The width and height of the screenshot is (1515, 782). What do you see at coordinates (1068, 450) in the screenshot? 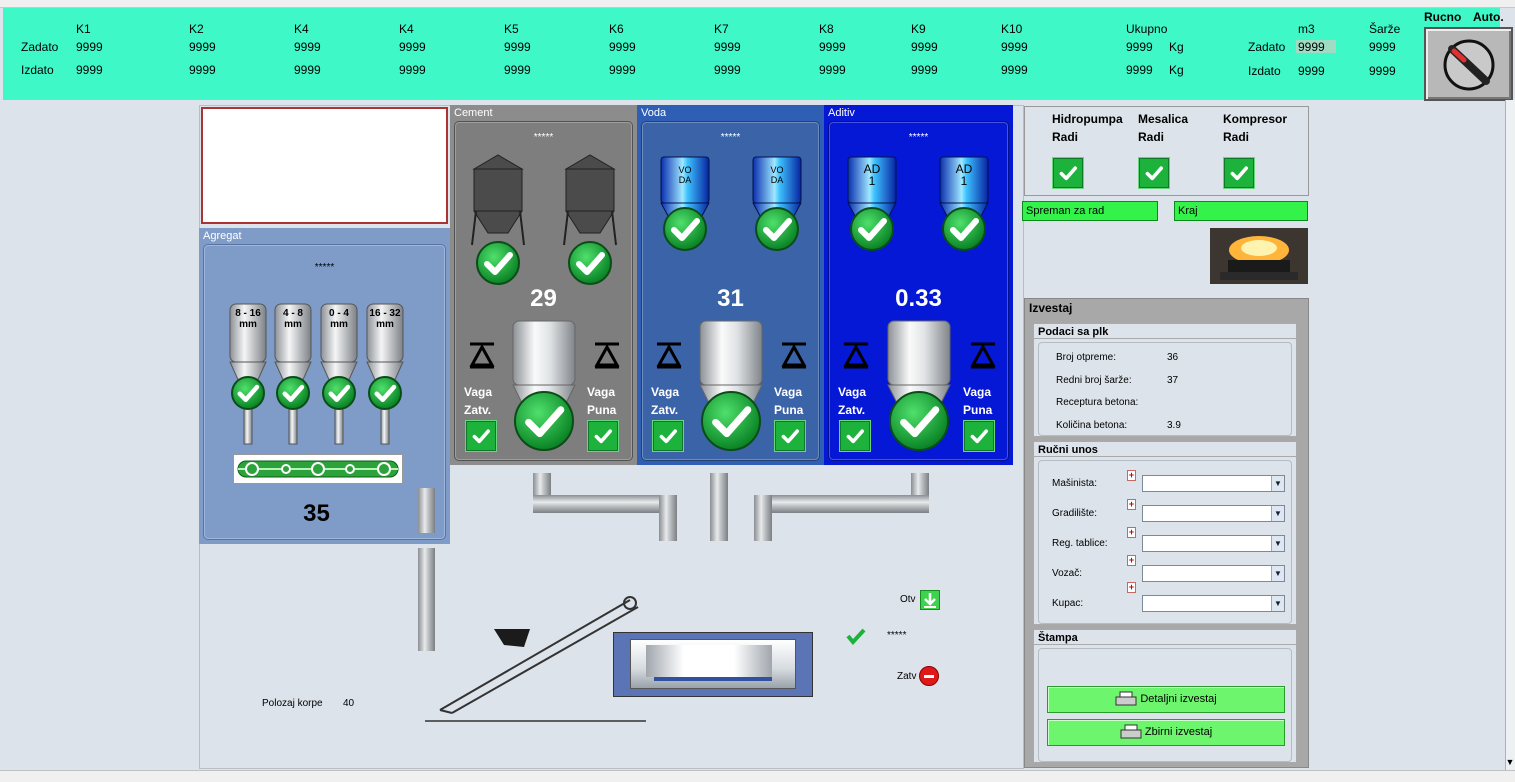
I see `manual-title: Ručni unos` at bounding box center [1068, 450].